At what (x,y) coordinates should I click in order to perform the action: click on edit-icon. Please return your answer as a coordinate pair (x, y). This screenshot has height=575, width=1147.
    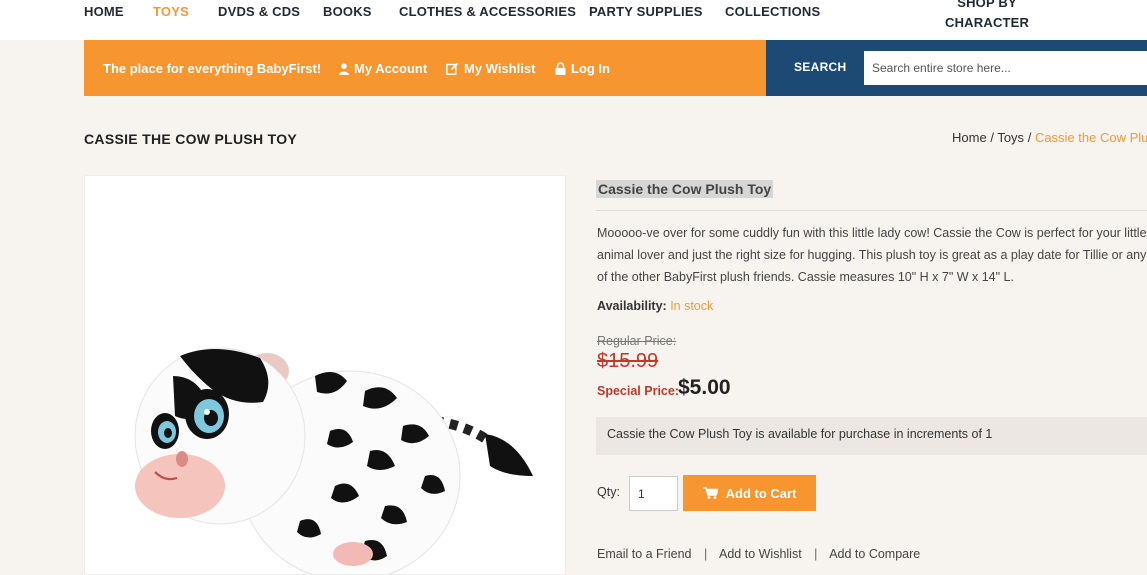
    Looking at the image, I should click on (452, 68).